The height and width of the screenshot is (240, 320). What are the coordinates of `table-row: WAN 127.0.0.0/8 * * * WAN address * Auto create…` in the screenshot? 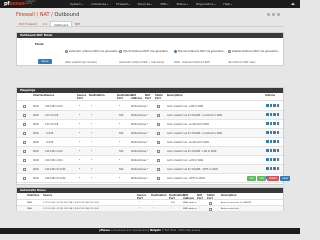 It's located at (150, 124).